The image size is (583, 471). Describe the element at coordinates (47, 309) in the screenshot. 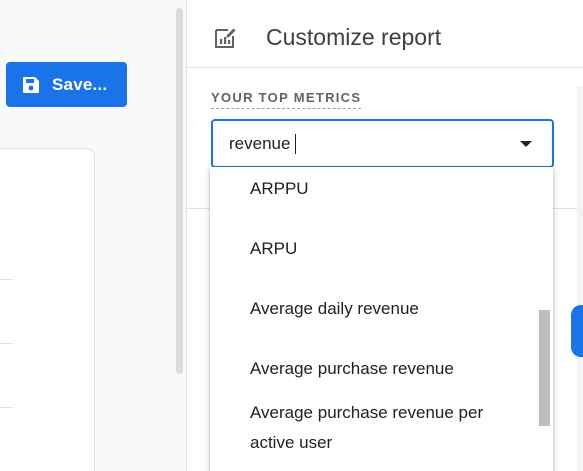

I see `report-card` at that location.